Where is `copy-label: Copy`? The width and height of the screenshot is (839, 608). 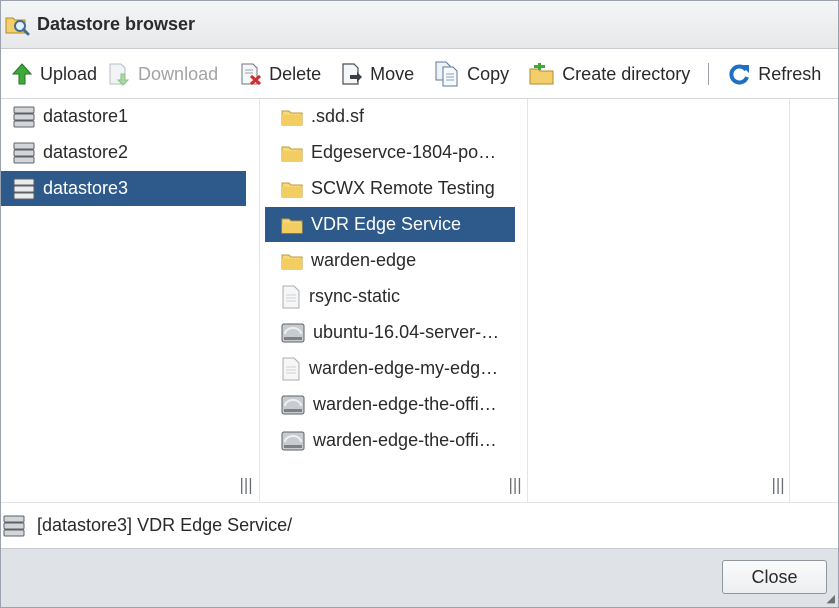
copy-label: Copy is located at coordinates (488, 73).